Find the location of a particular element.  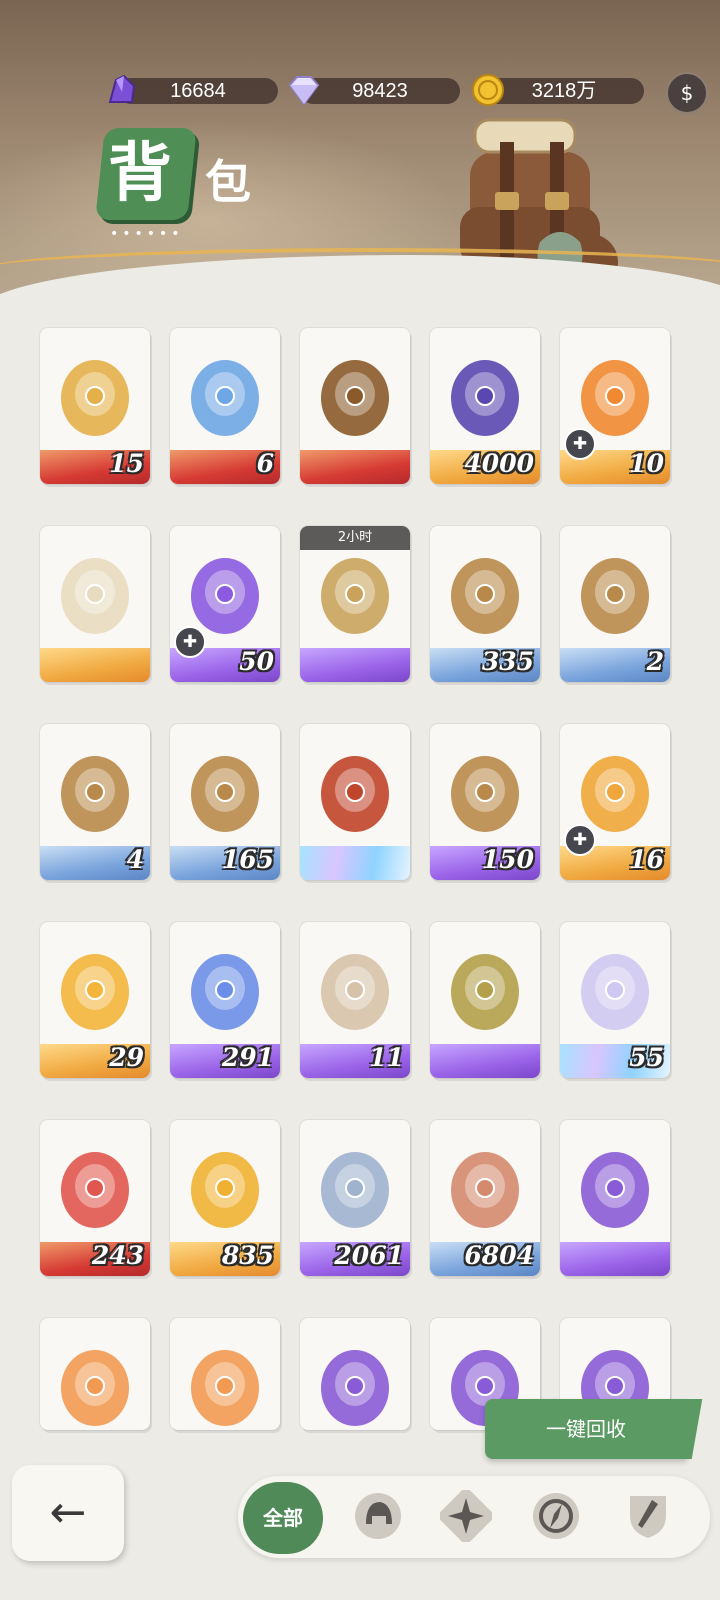

gold-ingot-icon is located at coordinates (225, 1190).